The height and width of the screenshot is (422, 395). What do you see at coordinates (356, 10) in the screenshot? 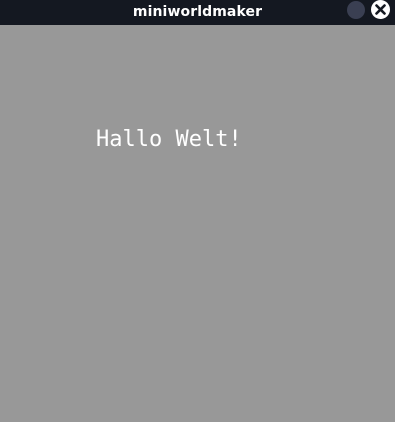
I see `minimize-button` at bounding box center [356, 10].